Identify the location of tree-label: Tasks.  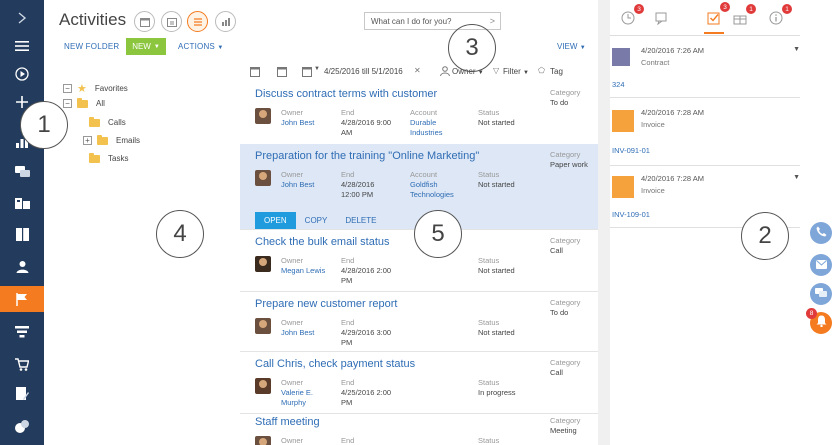
(118, 158).